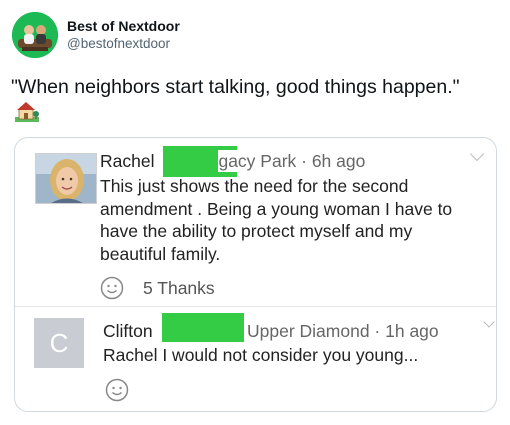  I want to click on clifton-avatar: C, so click(59, 343).